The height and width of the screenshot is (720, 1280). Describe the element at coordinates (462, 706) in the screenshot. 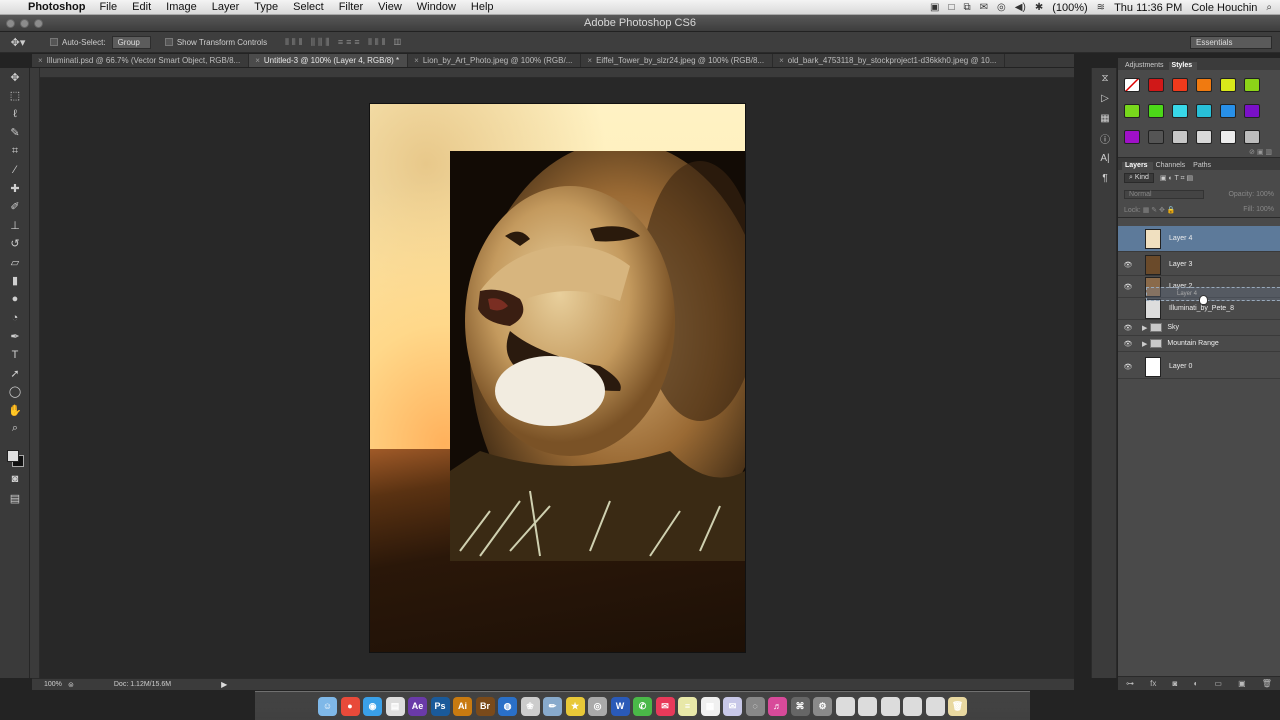

I see `dock-ai-icon: Ai` at that location.